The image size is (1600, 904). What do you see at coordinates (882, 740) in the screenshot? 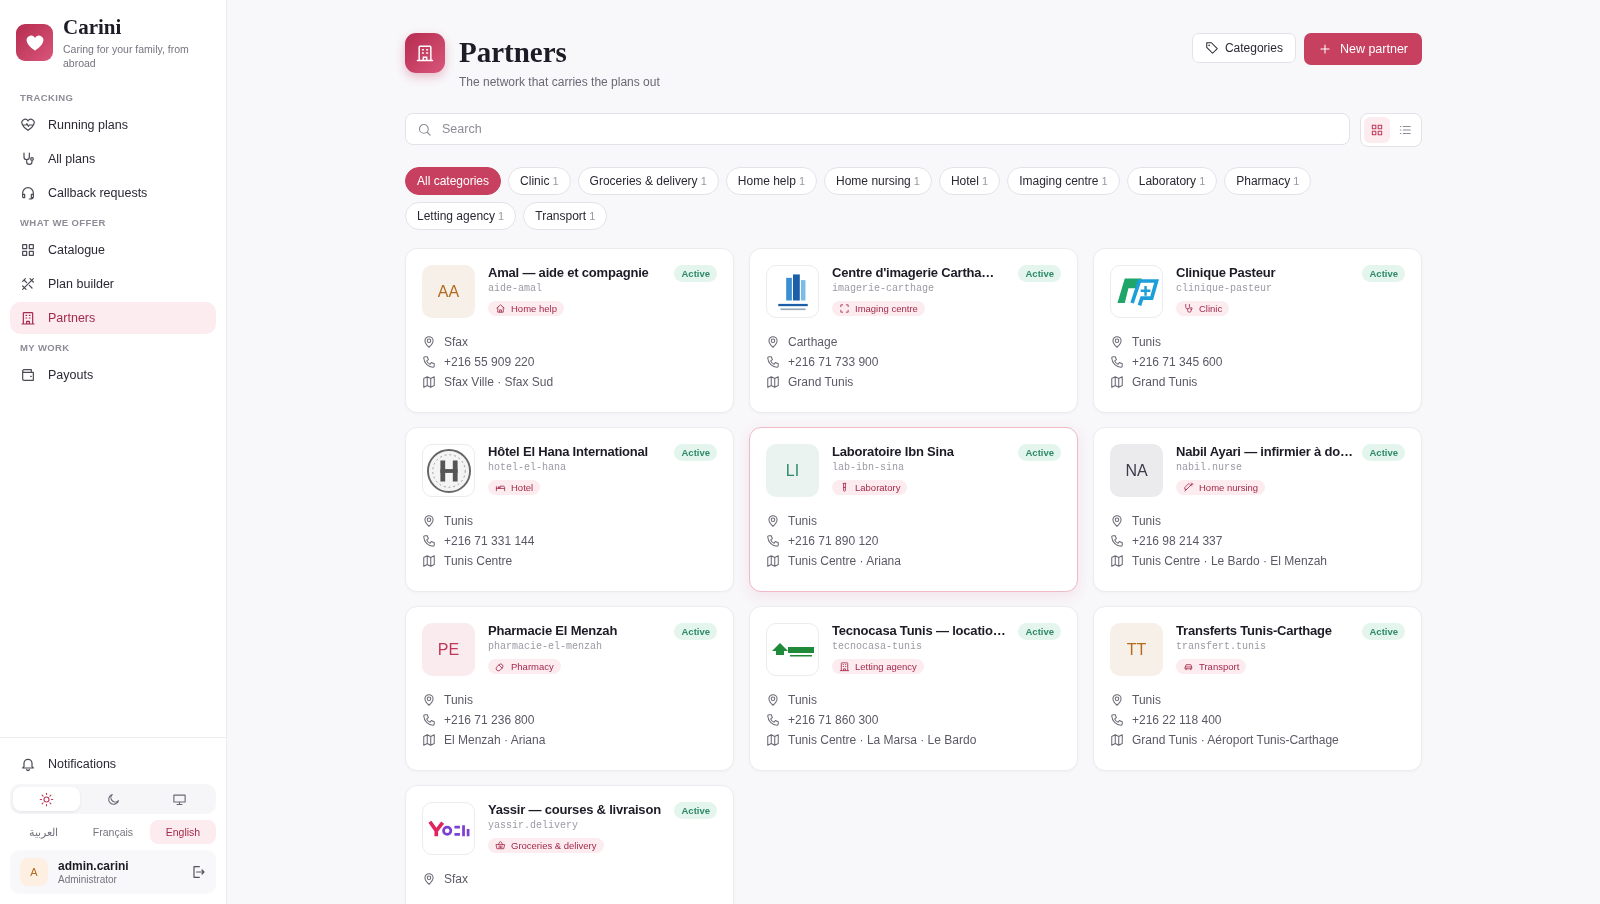
I see `partner-areas: Tunis Centre · La Marsa · Le Bardo` at bounding box center [882, 740].